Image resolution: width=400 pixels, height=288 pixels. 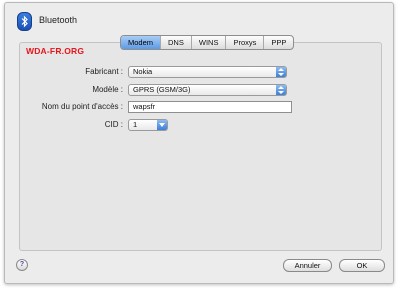 I want to click on model-label: Modèle :, so click(x=107, y=89).